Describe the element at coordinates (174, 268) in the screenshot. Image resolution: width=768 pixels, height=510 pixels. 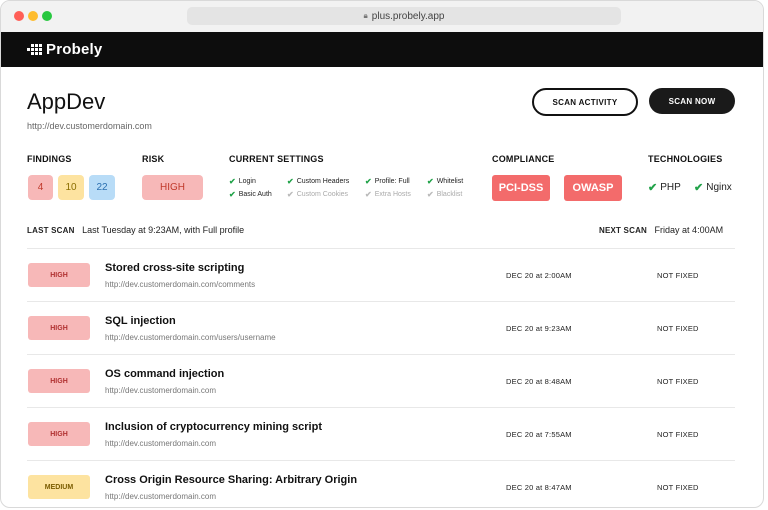
I see `vulnerability-title: Stored cross-site scripting` at that location.